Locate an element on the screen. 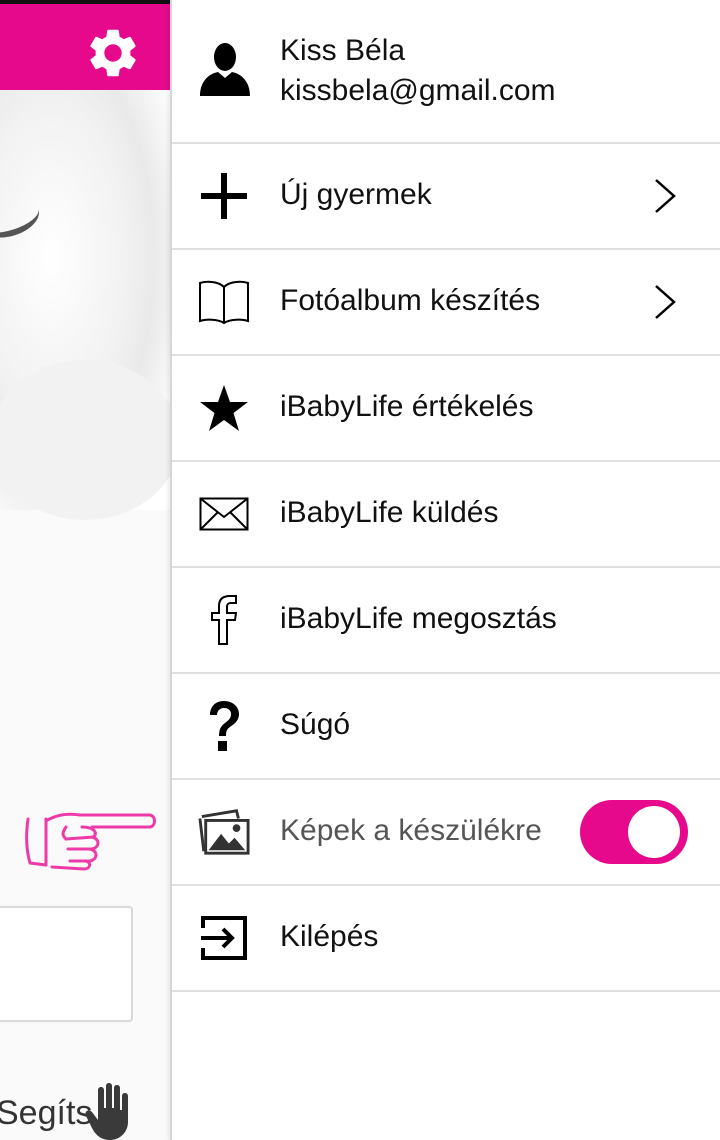  save-photos-toggle is located at coordinates (634, 832).